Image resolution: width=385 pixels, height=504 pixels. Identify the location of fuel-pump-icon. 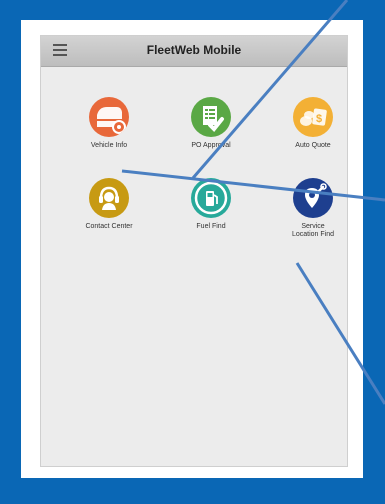
(211, 198).